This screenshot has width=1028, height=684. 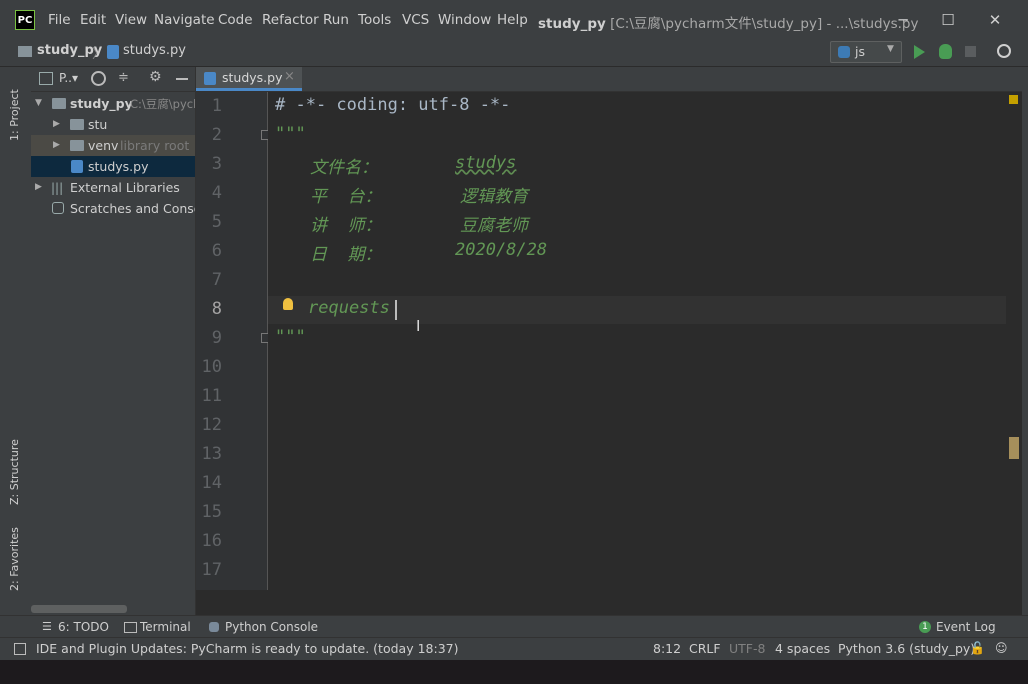 I want to click on run-config-label: js, so click(x=860, y=51).